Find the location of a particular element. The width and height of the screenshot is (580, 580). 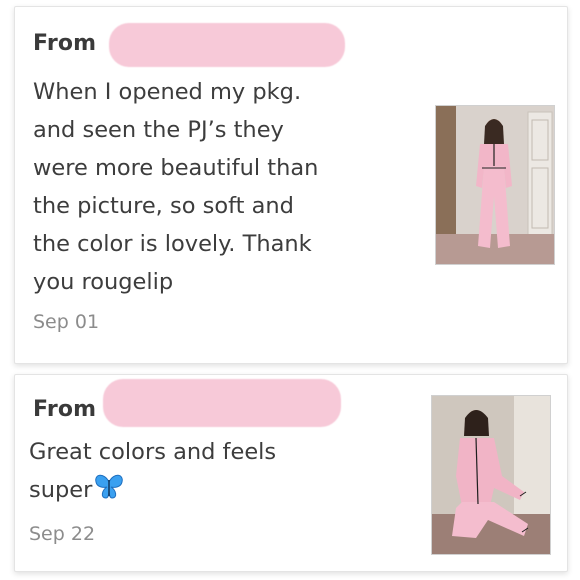

review-date: Sep 22 is located at coordinates (62, 534).